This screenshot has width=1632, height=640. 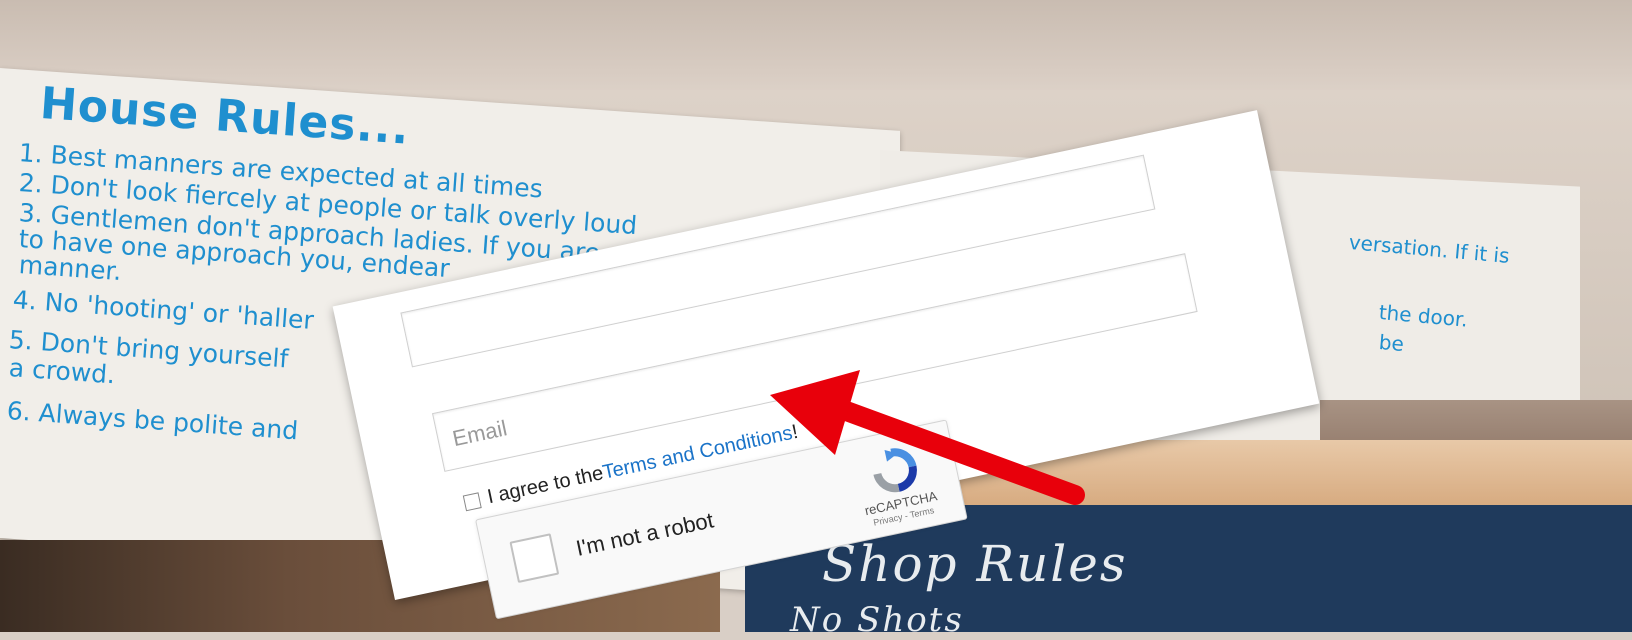 I want to click on shop-rules-line: No Shots, so click(x=877, y=620).